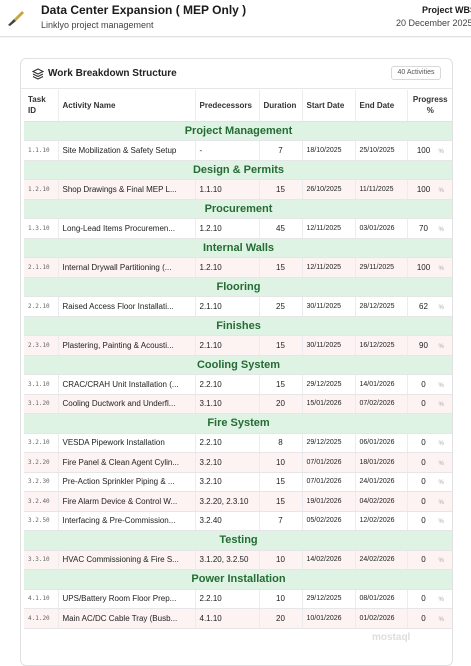  Describe the element at coordinates (381, 482) in the screenshot. I see `end-date-cell: 24/01/2026` at that location.